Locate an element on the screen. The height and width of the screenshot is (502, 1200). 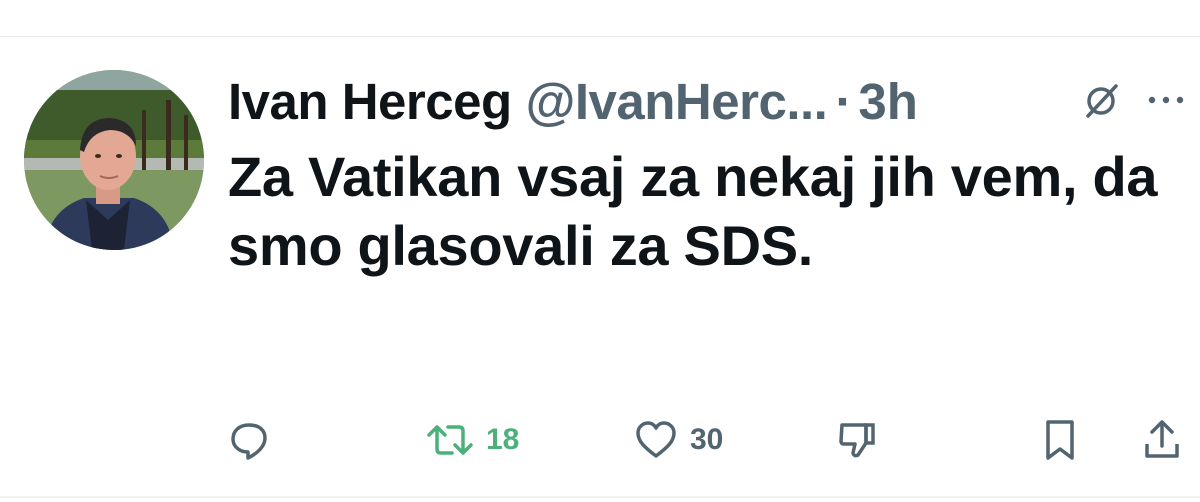
tweet-actions: 18 30 is located at coordinates (600, 440).